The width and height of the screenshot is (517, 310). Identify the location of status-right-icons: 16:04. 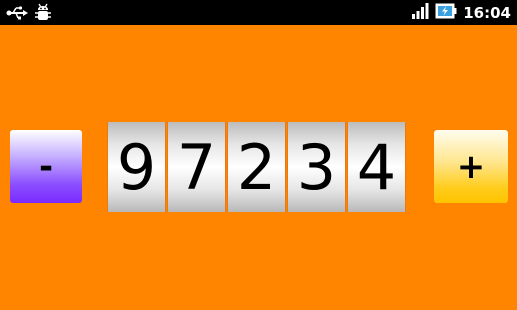
(461, 13).